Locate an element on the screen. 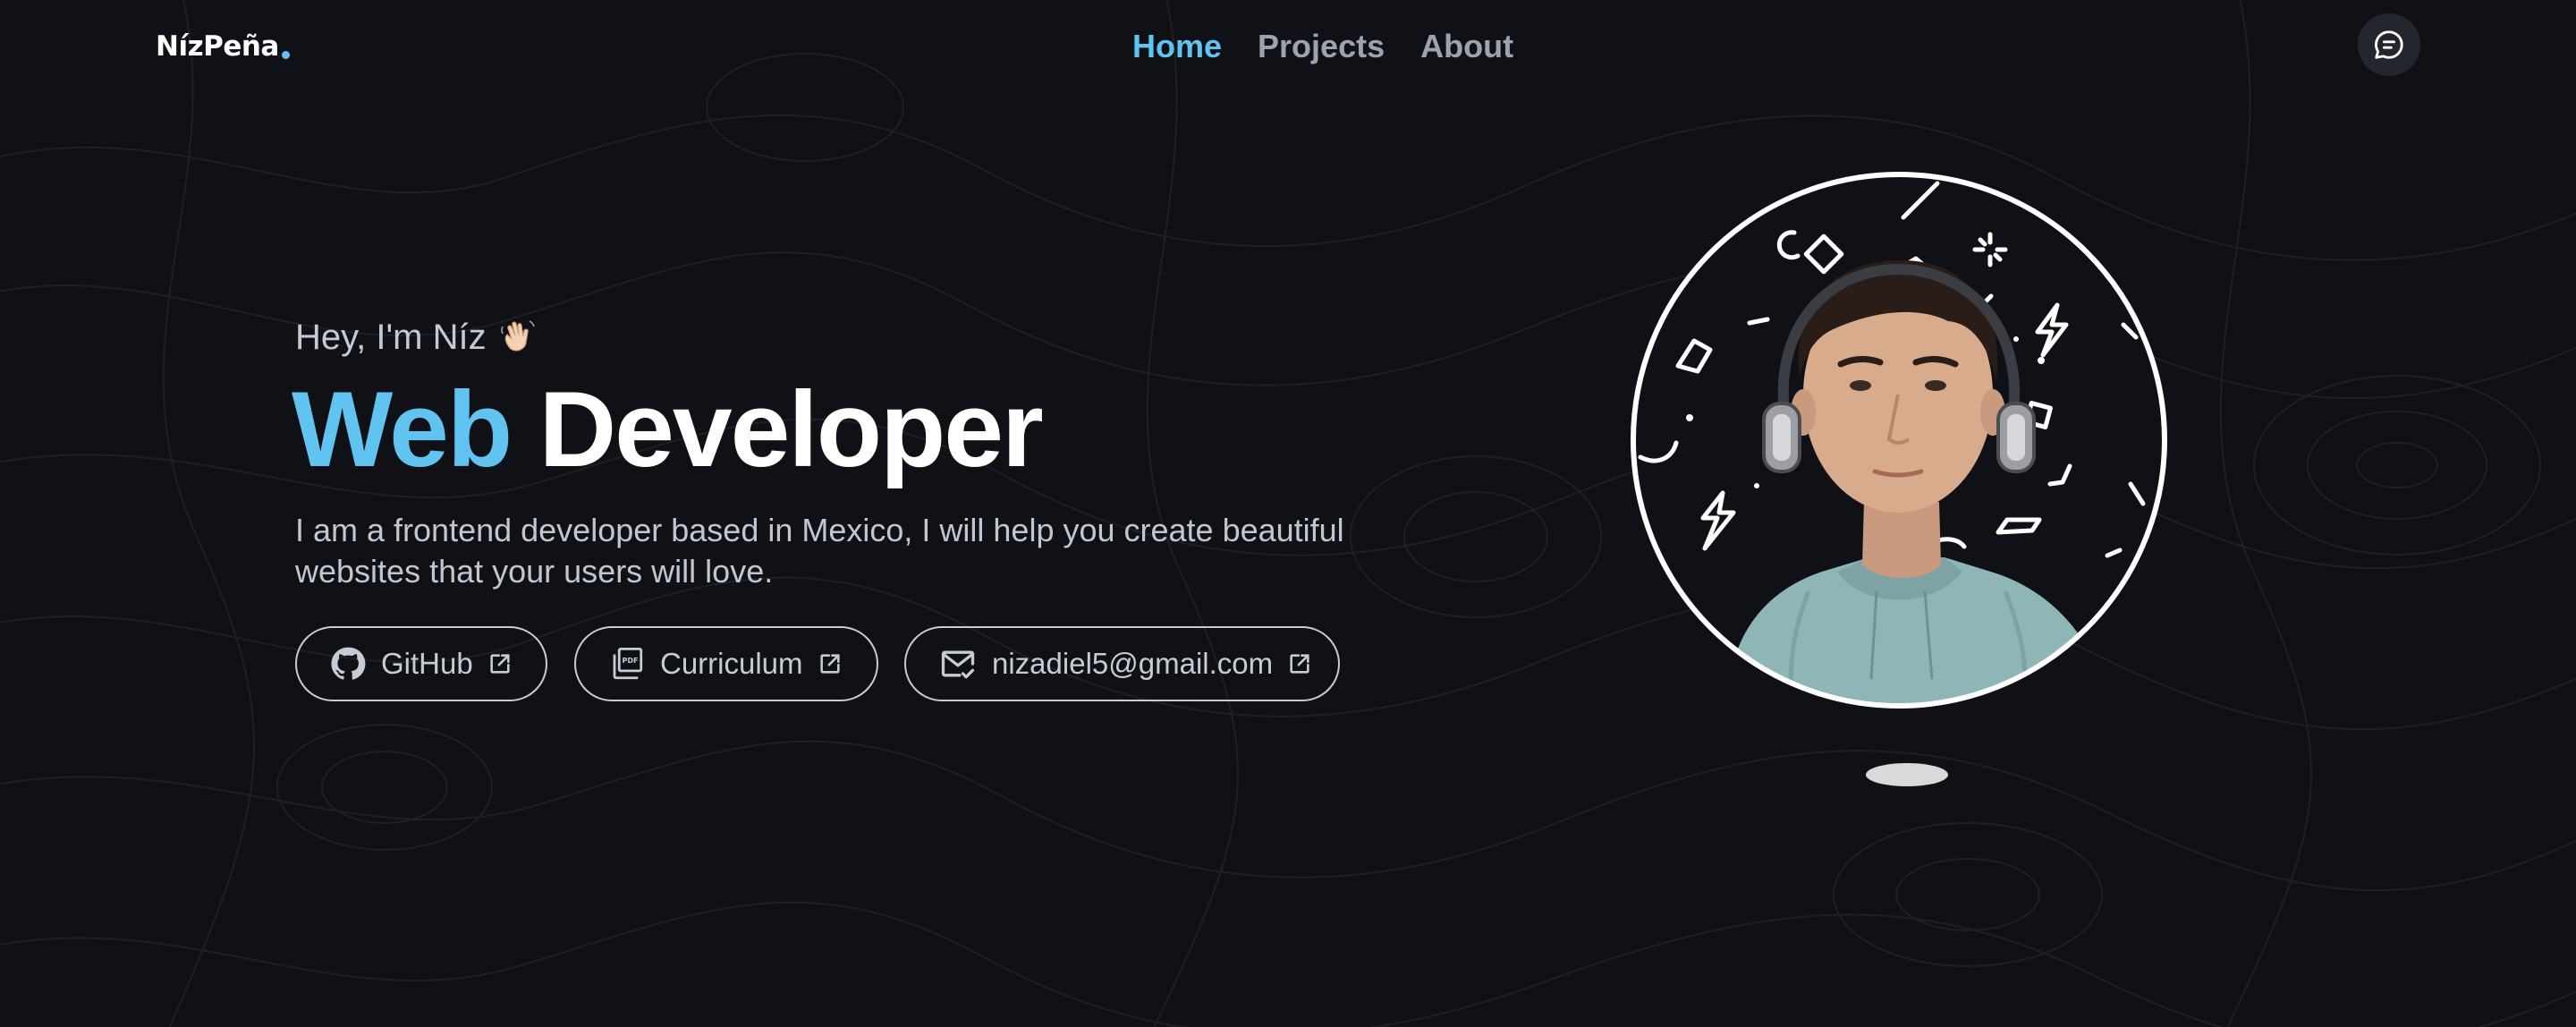  nav-home: Home is located at coordinates (1177, 46).